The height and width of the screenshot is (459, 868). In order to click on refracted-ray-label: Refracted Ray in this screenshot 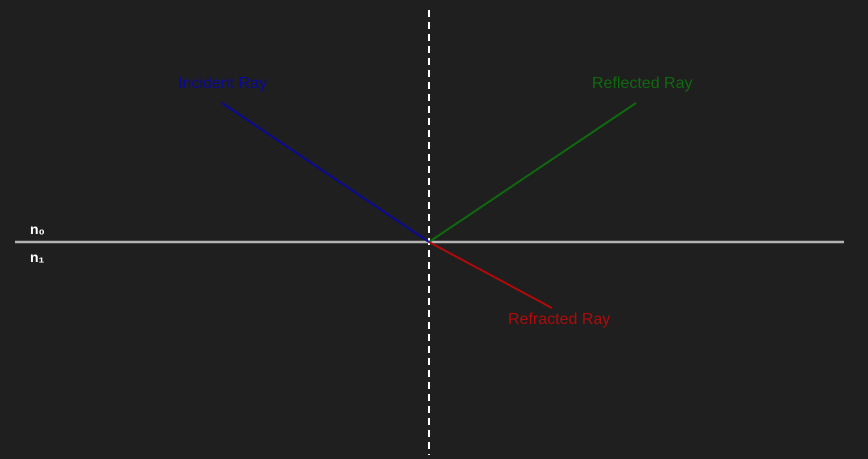, I will do `click(559, 319)`.